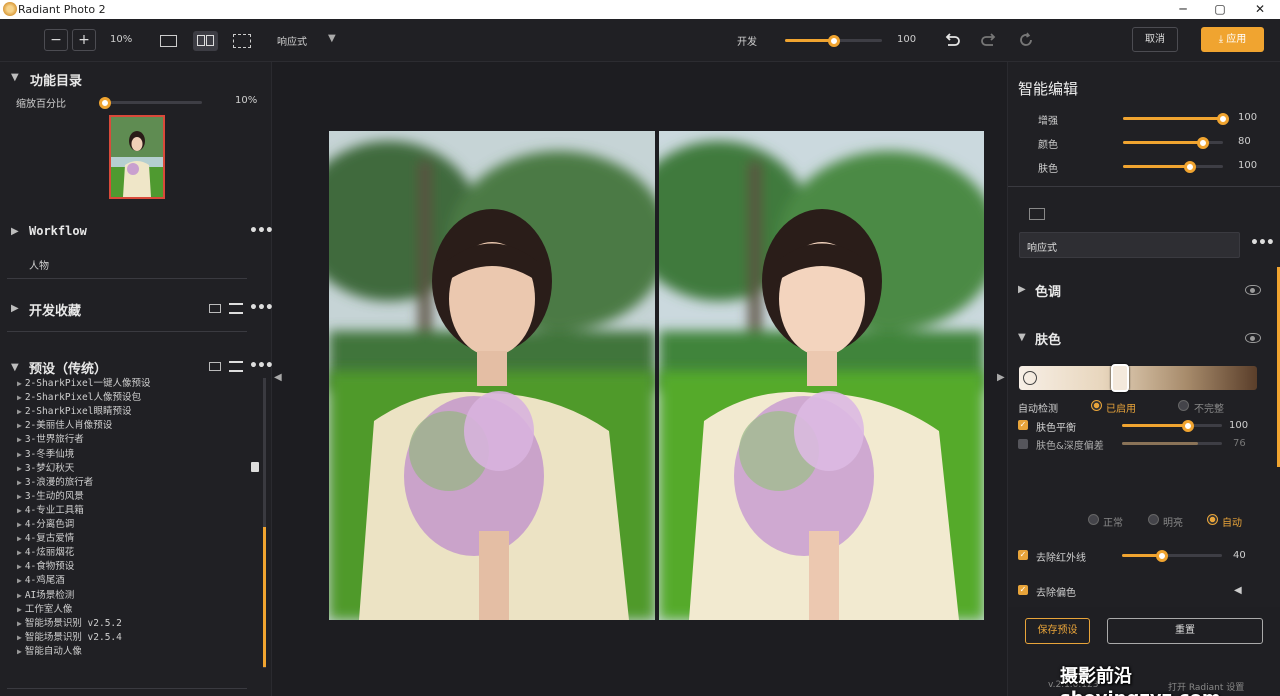 This screenshot has width=1280, height=696. What do you see at coordinates (1220, 9) in the screenshot?
I see `maximize-button: ▢` at bounding box center [1220, 9].